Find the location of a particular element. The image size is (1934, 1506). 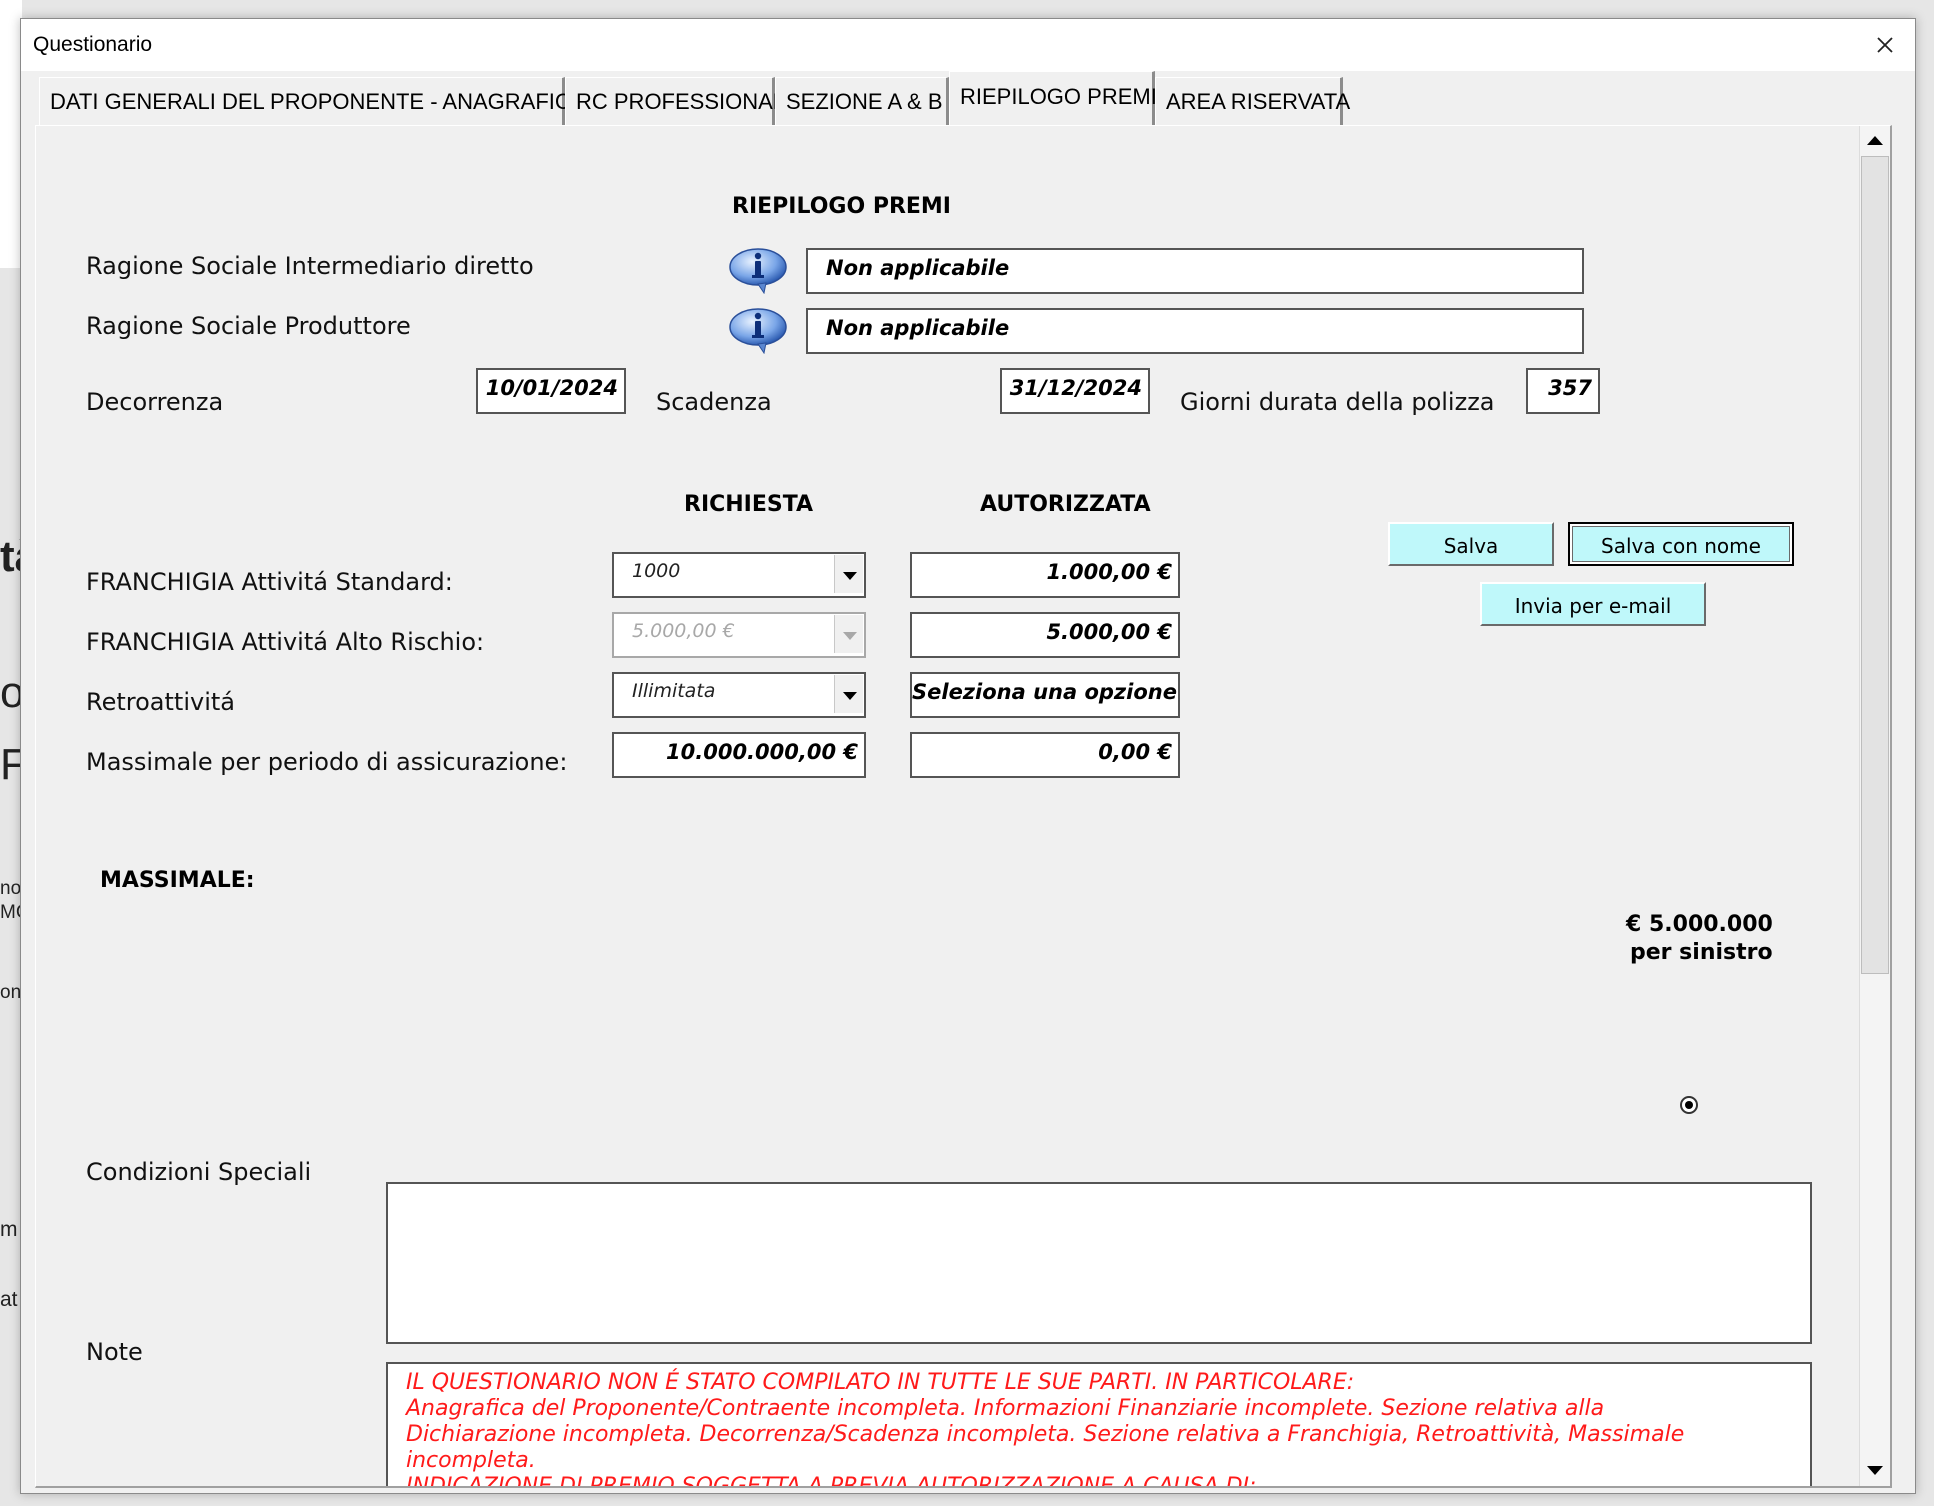

window-title: Questionario is located at coordinates (93, 44).